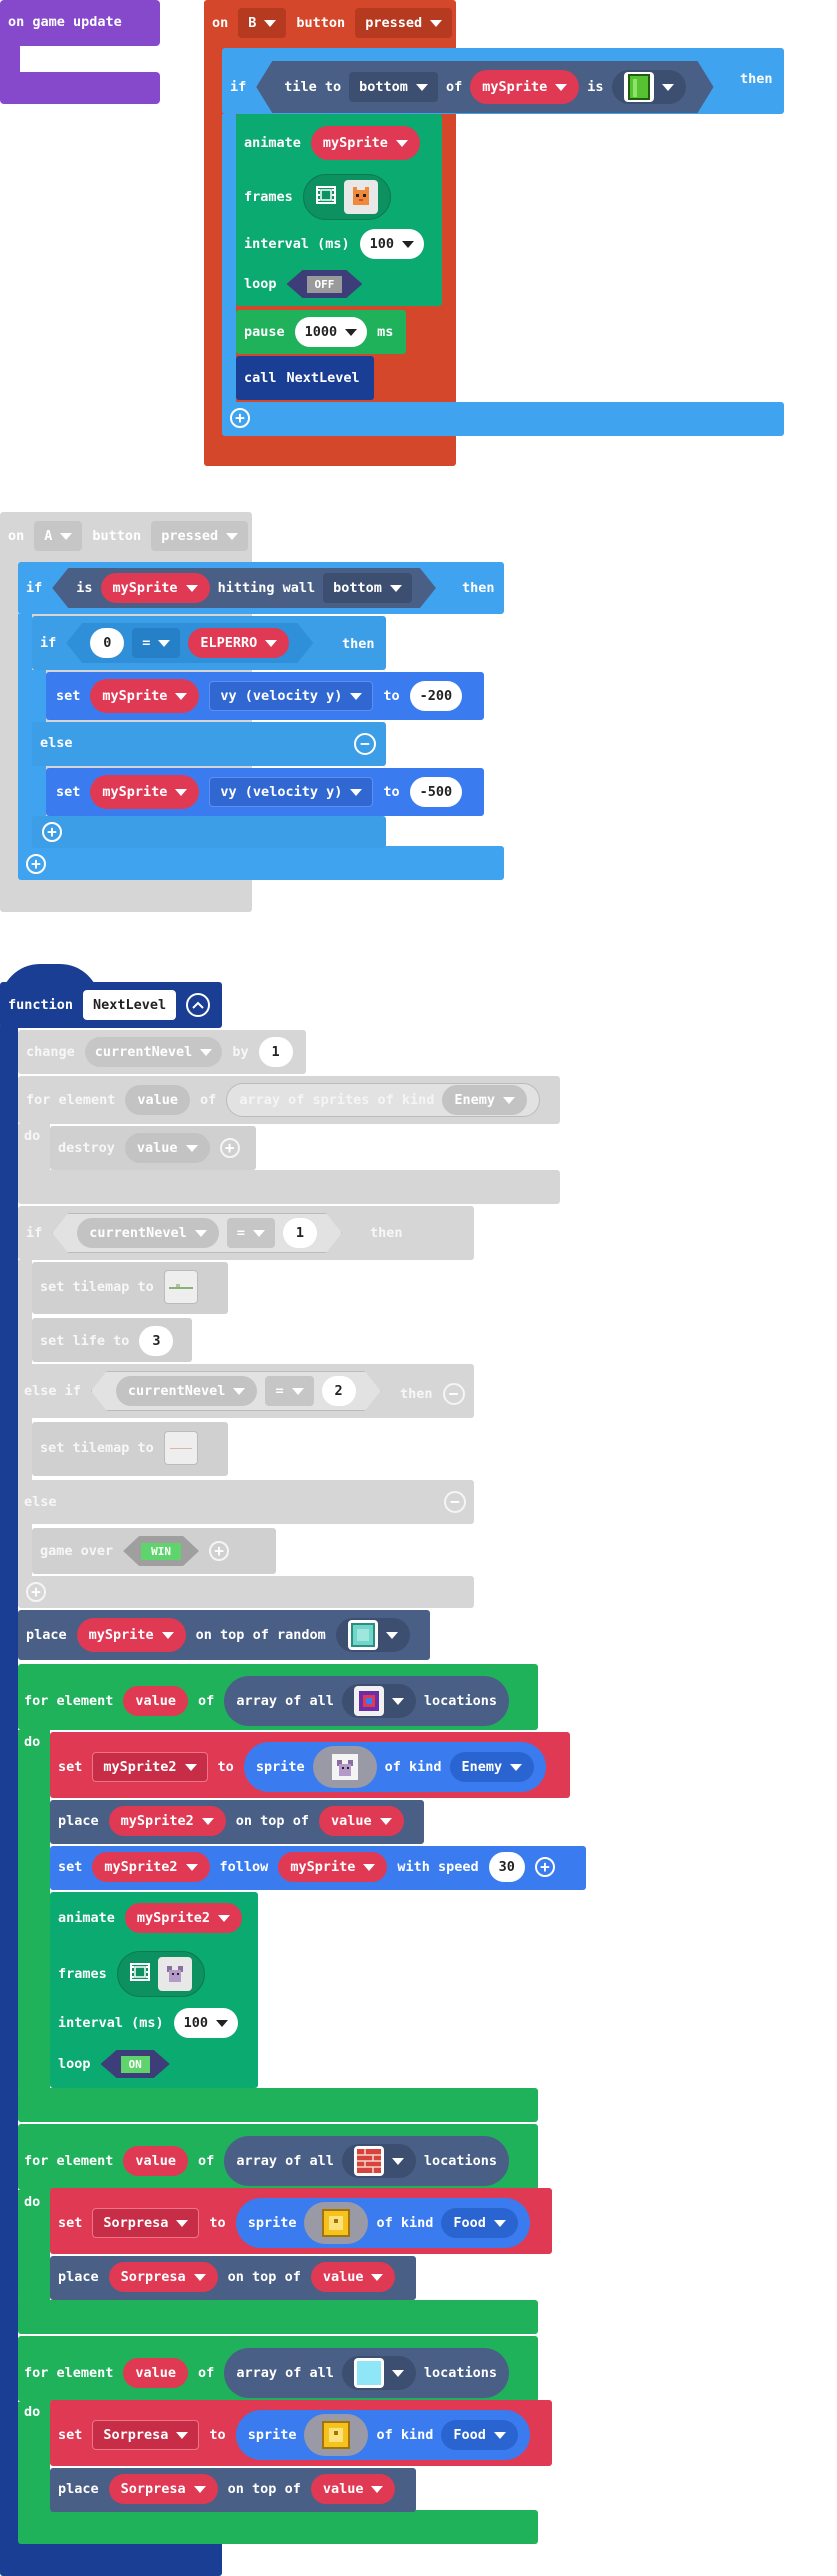  What do you see at coordinates (180, 1448) in the screenshot?
I see `tilemap-2-thumbnail-icon` at bounding box center [180, 1448].